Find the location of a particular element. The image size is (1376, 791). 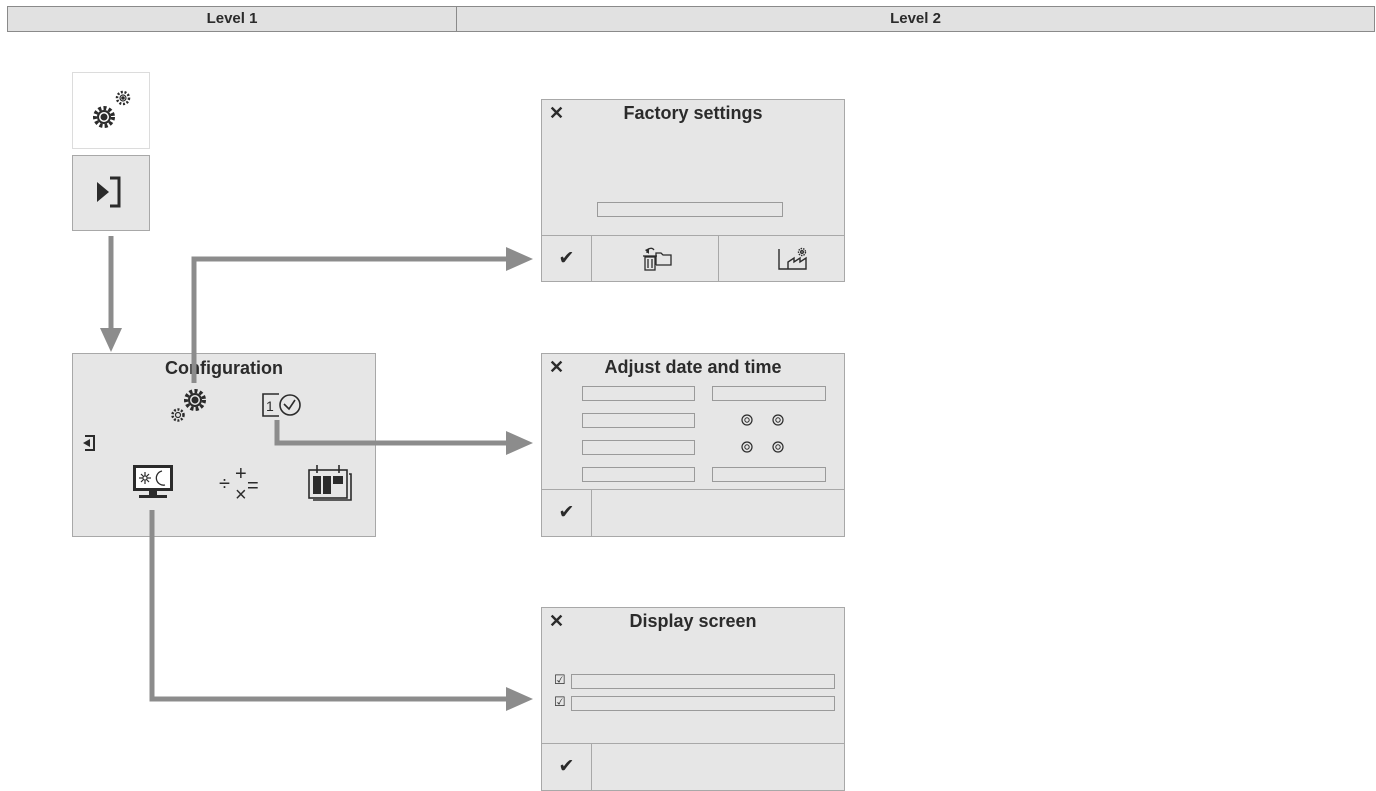

arrow-datetime-to-adjust is located at coordinates (392, 433).